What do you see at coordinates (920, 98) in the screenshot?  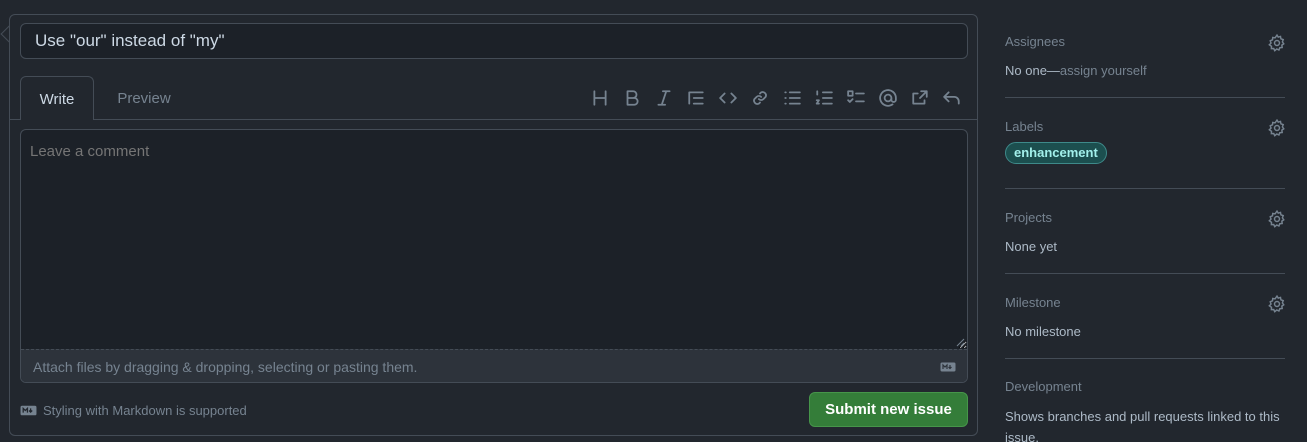 I see `reference-icon` at bounding box center [920, 98].